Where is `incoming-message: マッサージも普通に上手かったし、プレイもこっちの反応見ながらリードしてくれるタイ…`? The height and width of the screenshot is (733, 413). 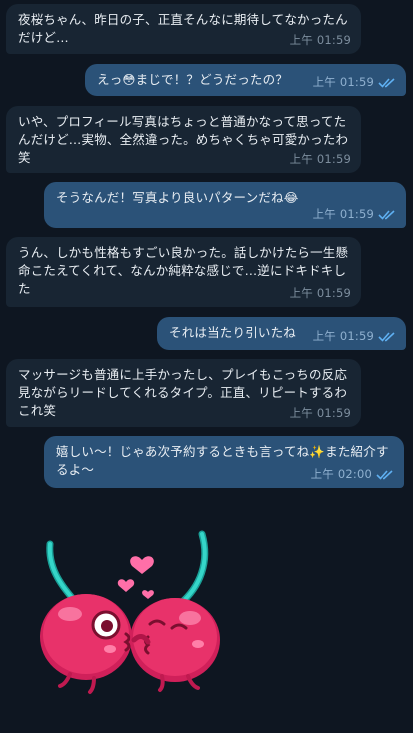
incoming-message: マッサージも普通に上手かったし、プレイもこっちの反応見ながらリードしてくれるタイ… is located at coordinates (183, 393).